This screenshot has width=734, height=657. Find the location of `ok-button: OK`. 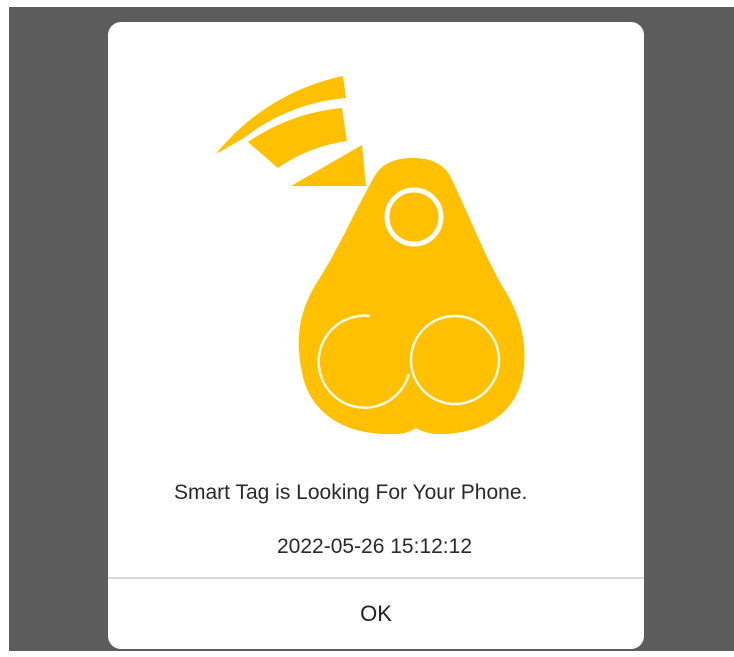

ok-button: OK is located at coordinates (376, 614).